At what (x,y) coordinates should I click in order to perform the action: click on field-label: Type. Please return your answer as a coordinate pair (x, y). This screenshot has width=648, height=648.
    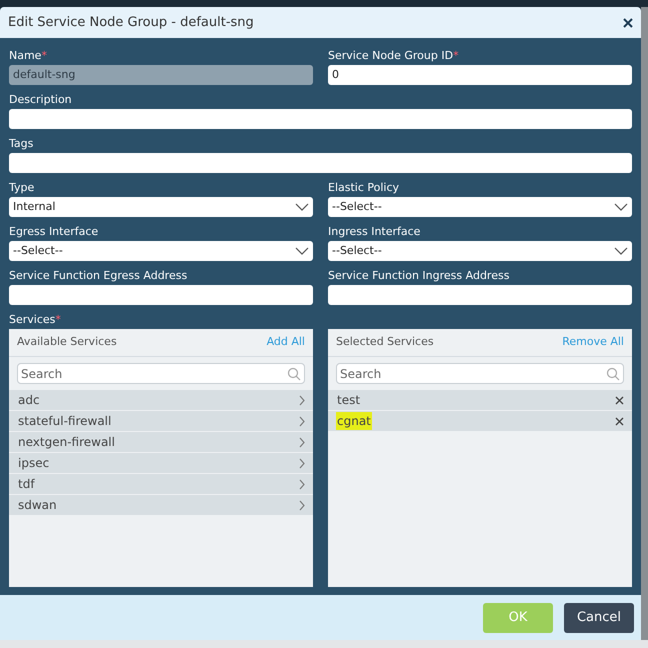
    Looking at the image, I should click on (21, 187).